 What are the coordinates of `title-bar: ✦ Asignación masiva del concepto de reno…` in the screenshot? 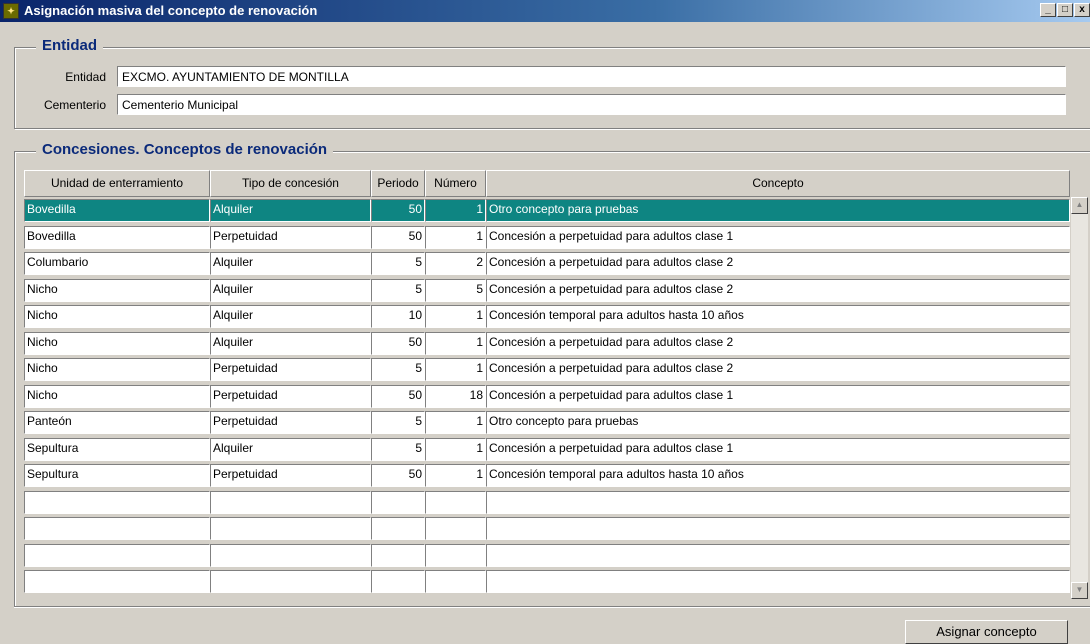 It's located at (545, 11).